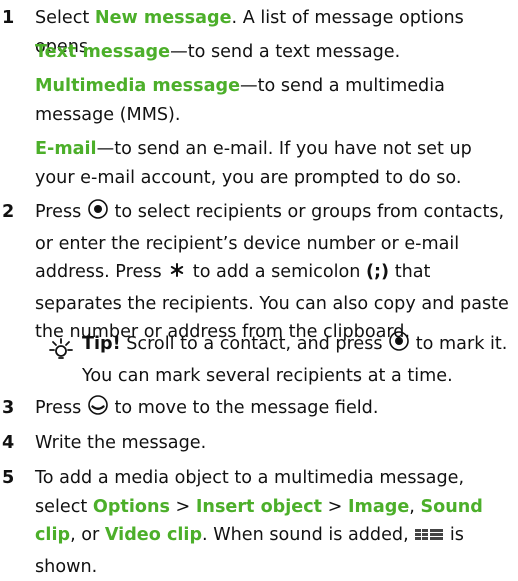 This screenshot has width=518, height=581. I want to click on option-name: E-mail, so click(66, 149).